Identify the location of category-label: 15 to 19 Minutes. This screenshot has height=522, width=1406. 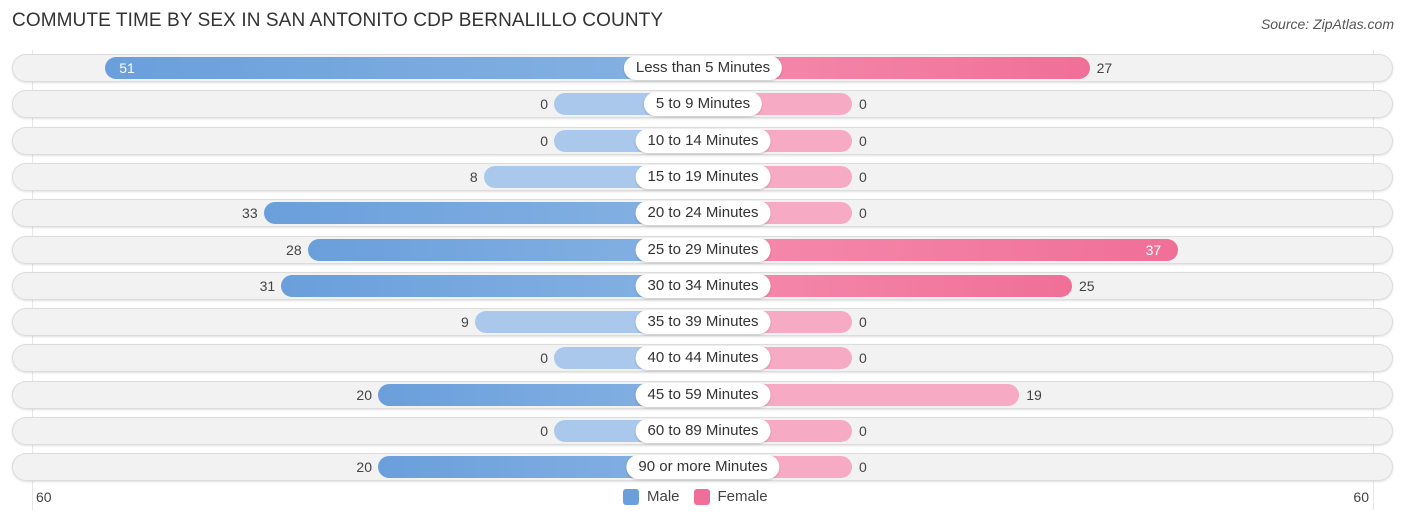
(703, 176).